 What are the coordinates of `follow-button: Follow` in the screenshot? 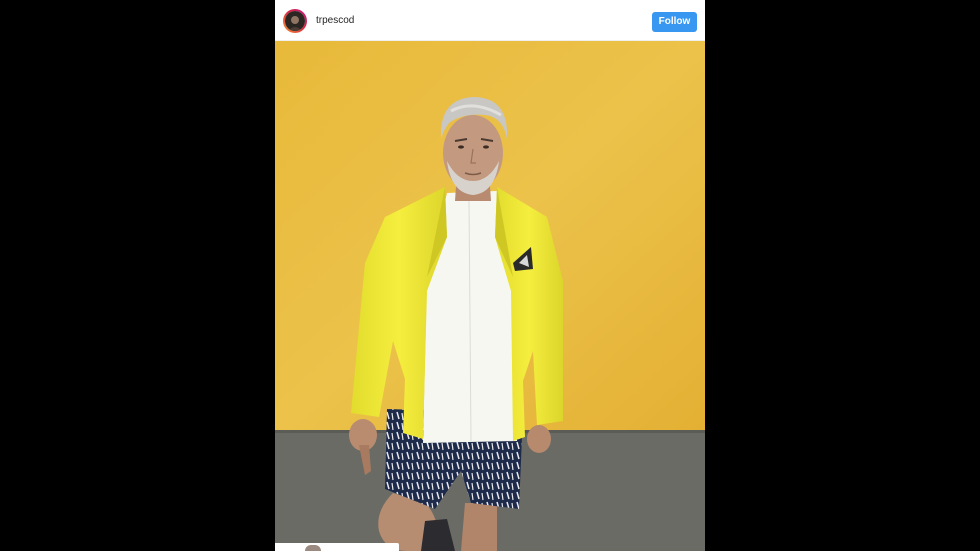 It's located at (674, 22).